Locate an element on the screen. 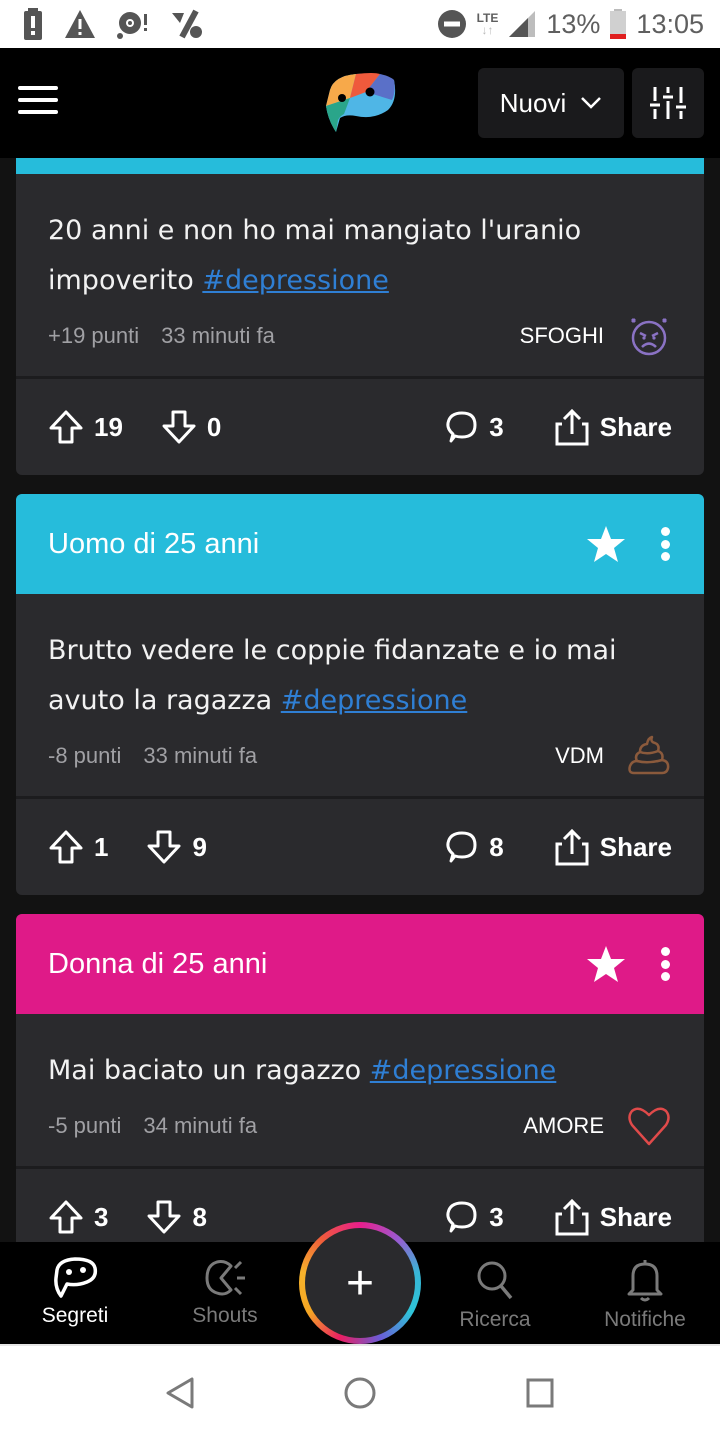 The width and height of the screenshot is (720, 1442). data-saver-icon is located at coordinates (187, 24).